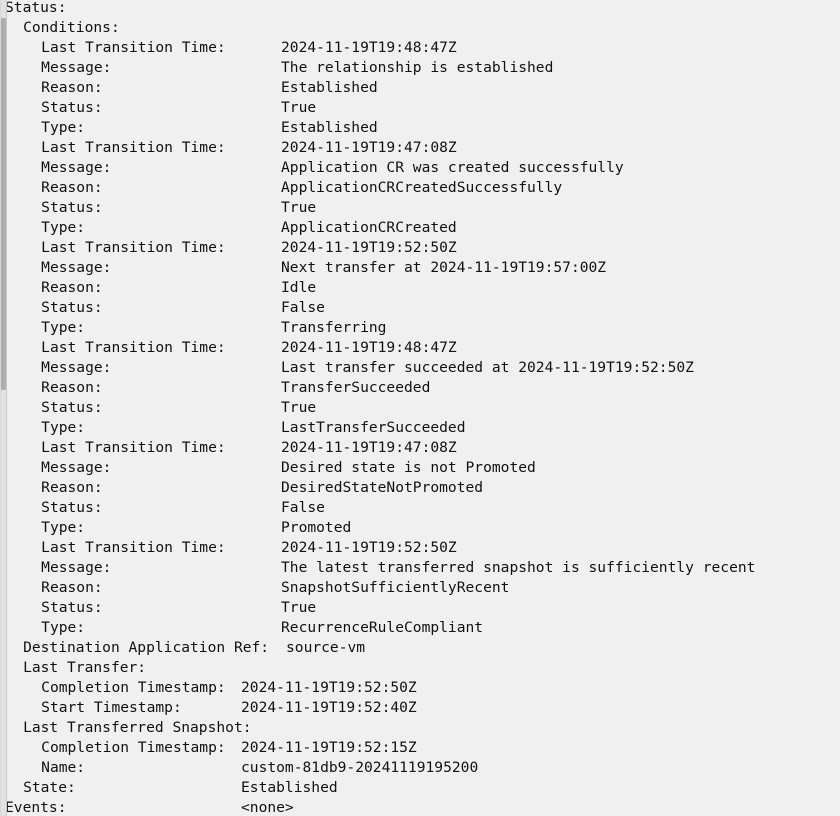 The height and width of the screenshot is (816, 840). Describe the element at coordinates (63, 767) in the screenshot. I see `output-key: Name:` at that location.